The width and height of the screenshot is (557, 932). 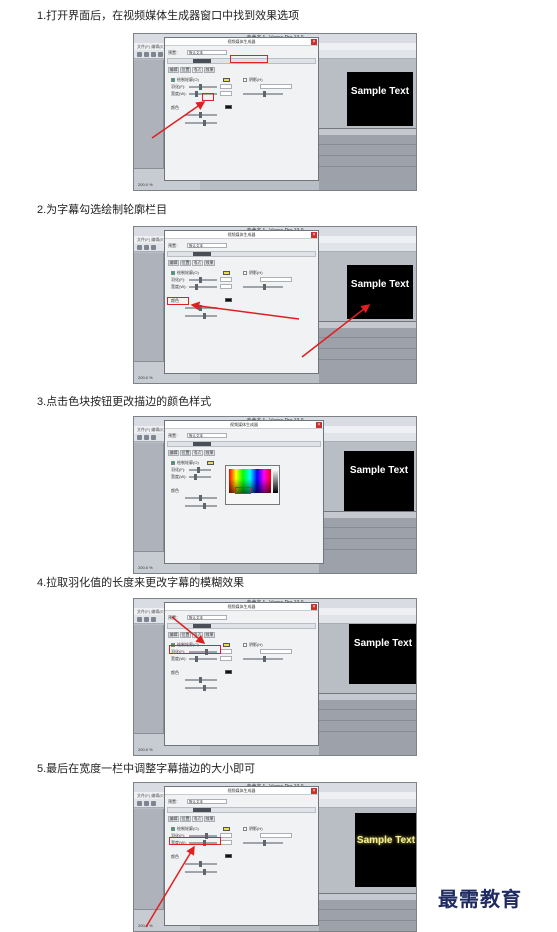 I want to click on cut-icon, so click(x=160, y=54).